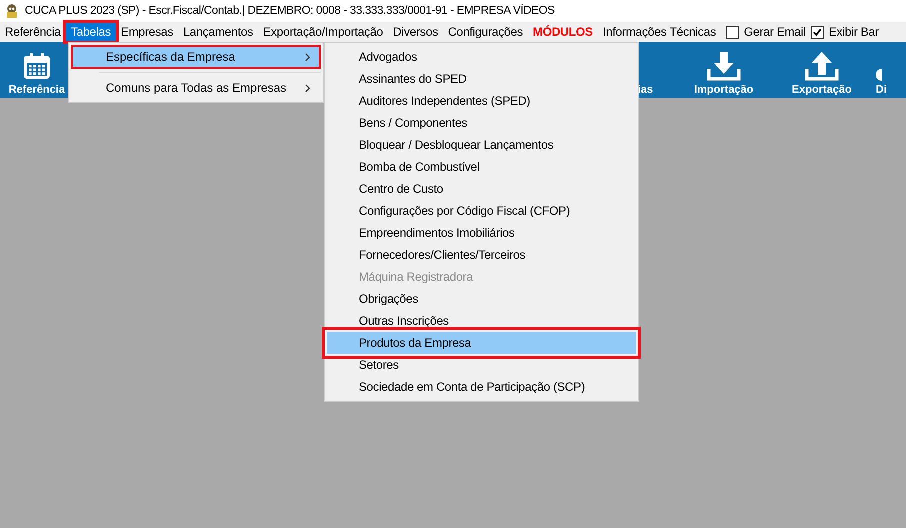 The width and height of the screenshot is (906, 528). Describe the element at coordinates (844, 32) in the screenshot. I see `checkbox-option: Exibir Bar` at that location.